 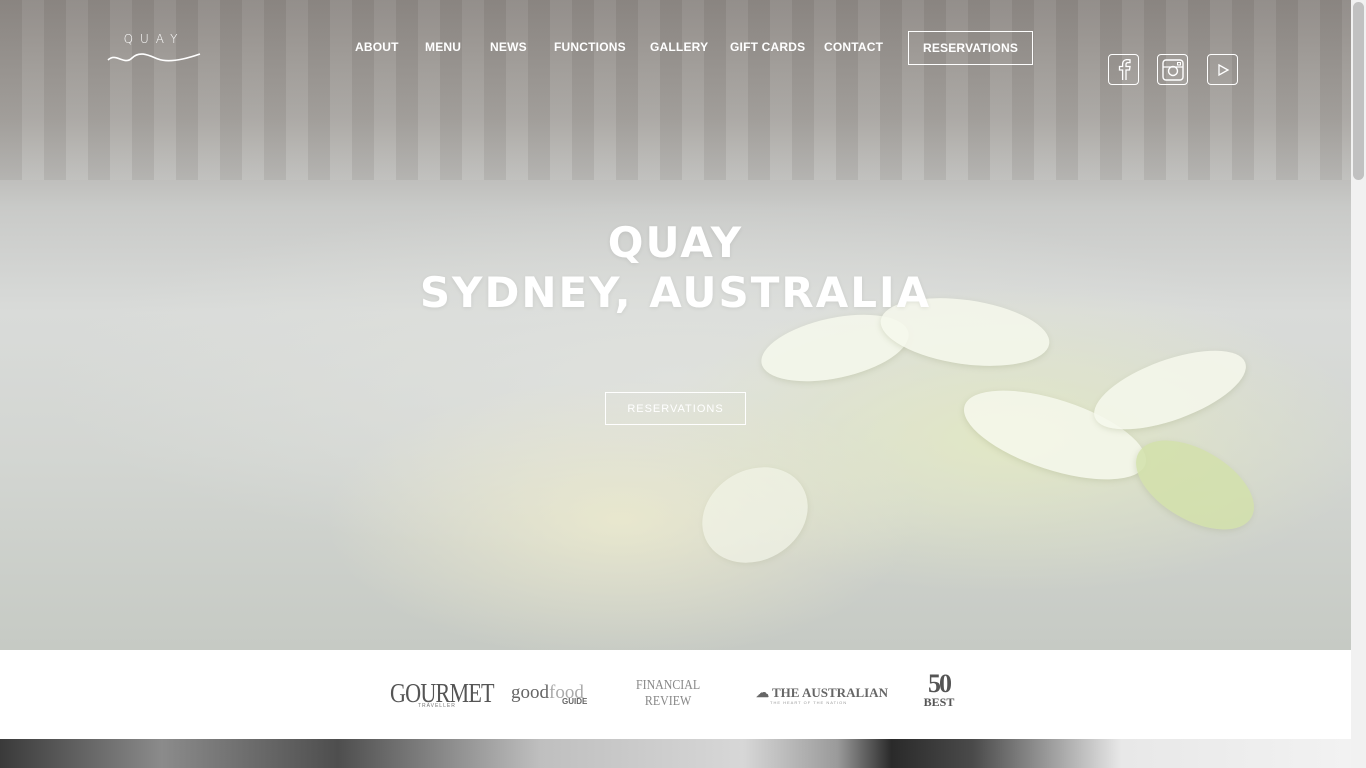 I want to click on youtube-link, so click(x=1222, y=69).